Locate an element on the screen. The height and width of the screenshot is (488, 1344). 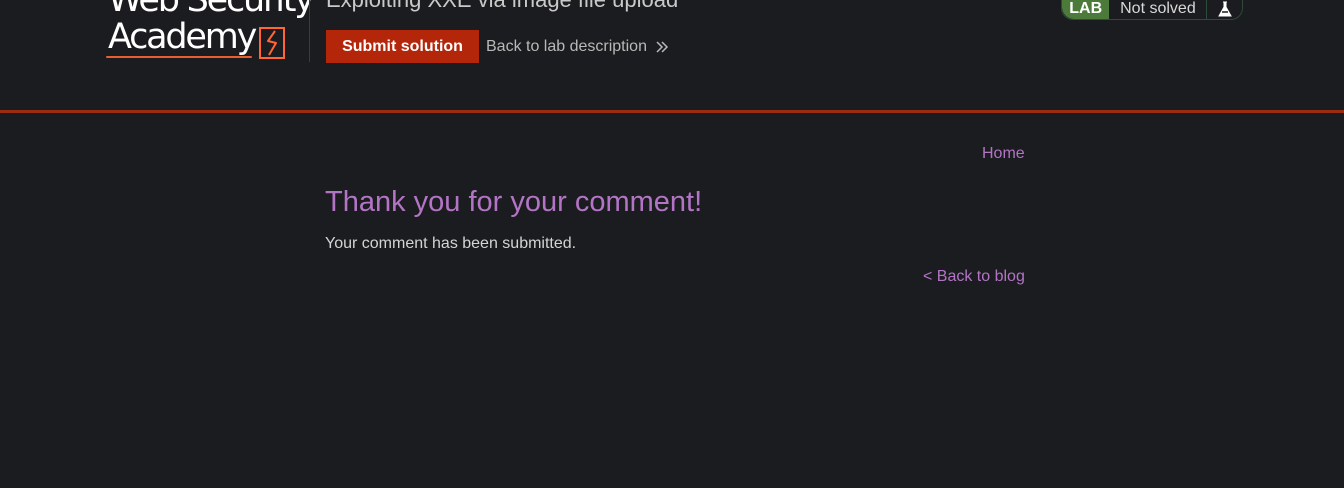
home-link: Home is located at coordinates (1003, 154).